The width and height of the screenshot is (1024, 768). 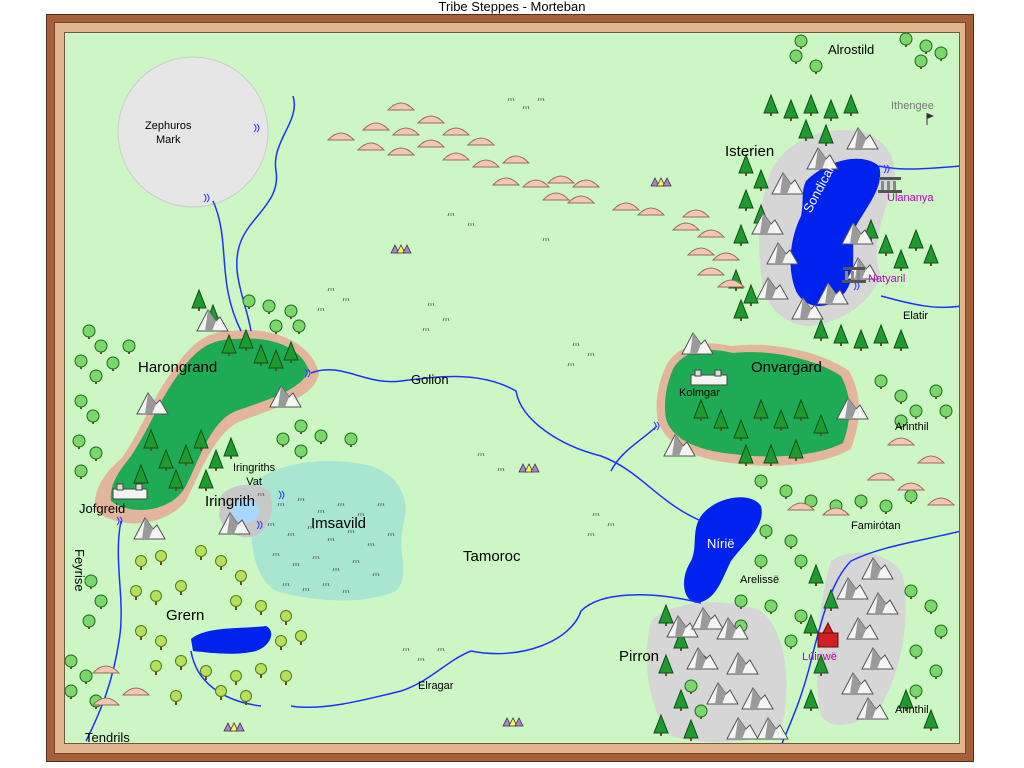 What do you see at coordinates (851, 49) in the screenshot?
I see `place-label-alrostild: Alrostild` at bounding box center [851, 49].